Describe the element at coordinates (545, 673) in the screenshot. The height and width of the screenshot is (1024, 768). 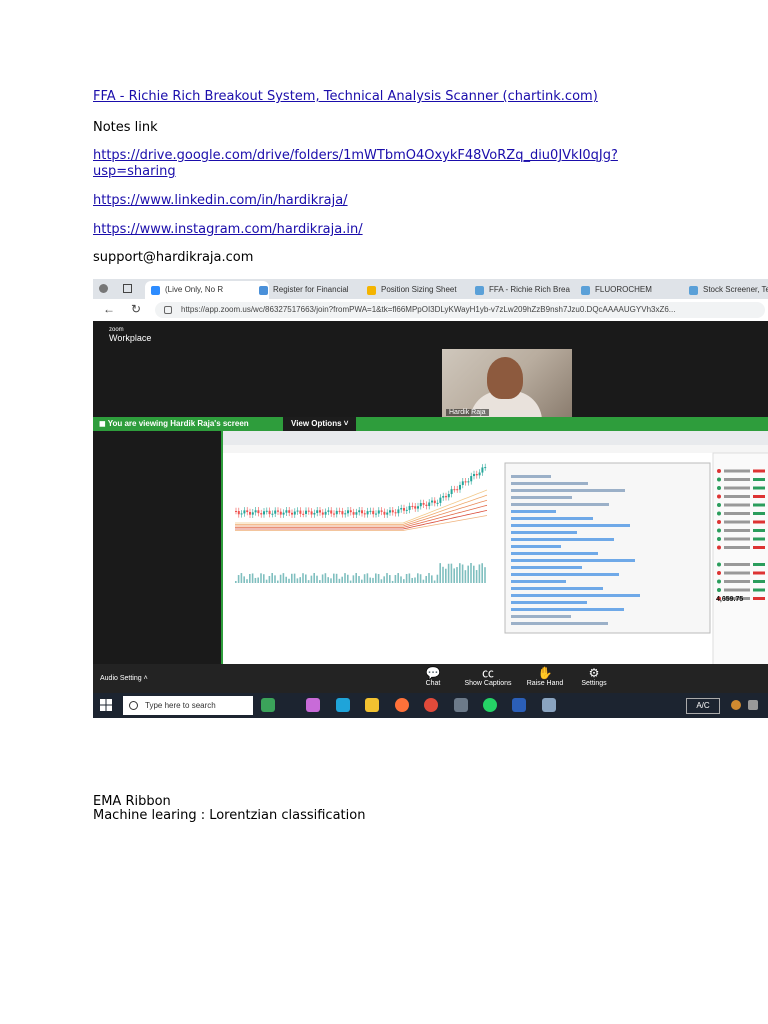
I see `hand-icon: ✋` at that location.